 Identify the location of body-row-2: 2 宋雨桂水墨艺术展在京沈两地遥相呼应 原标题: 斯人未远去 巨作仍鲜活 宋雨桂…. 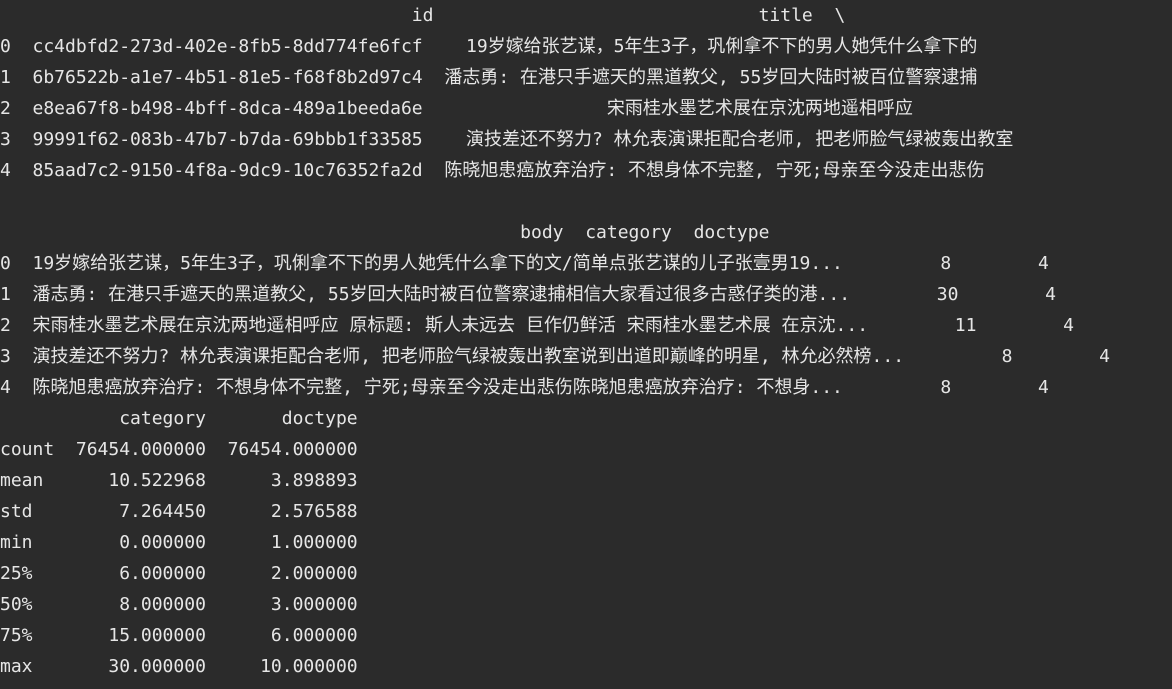
(537, 325).